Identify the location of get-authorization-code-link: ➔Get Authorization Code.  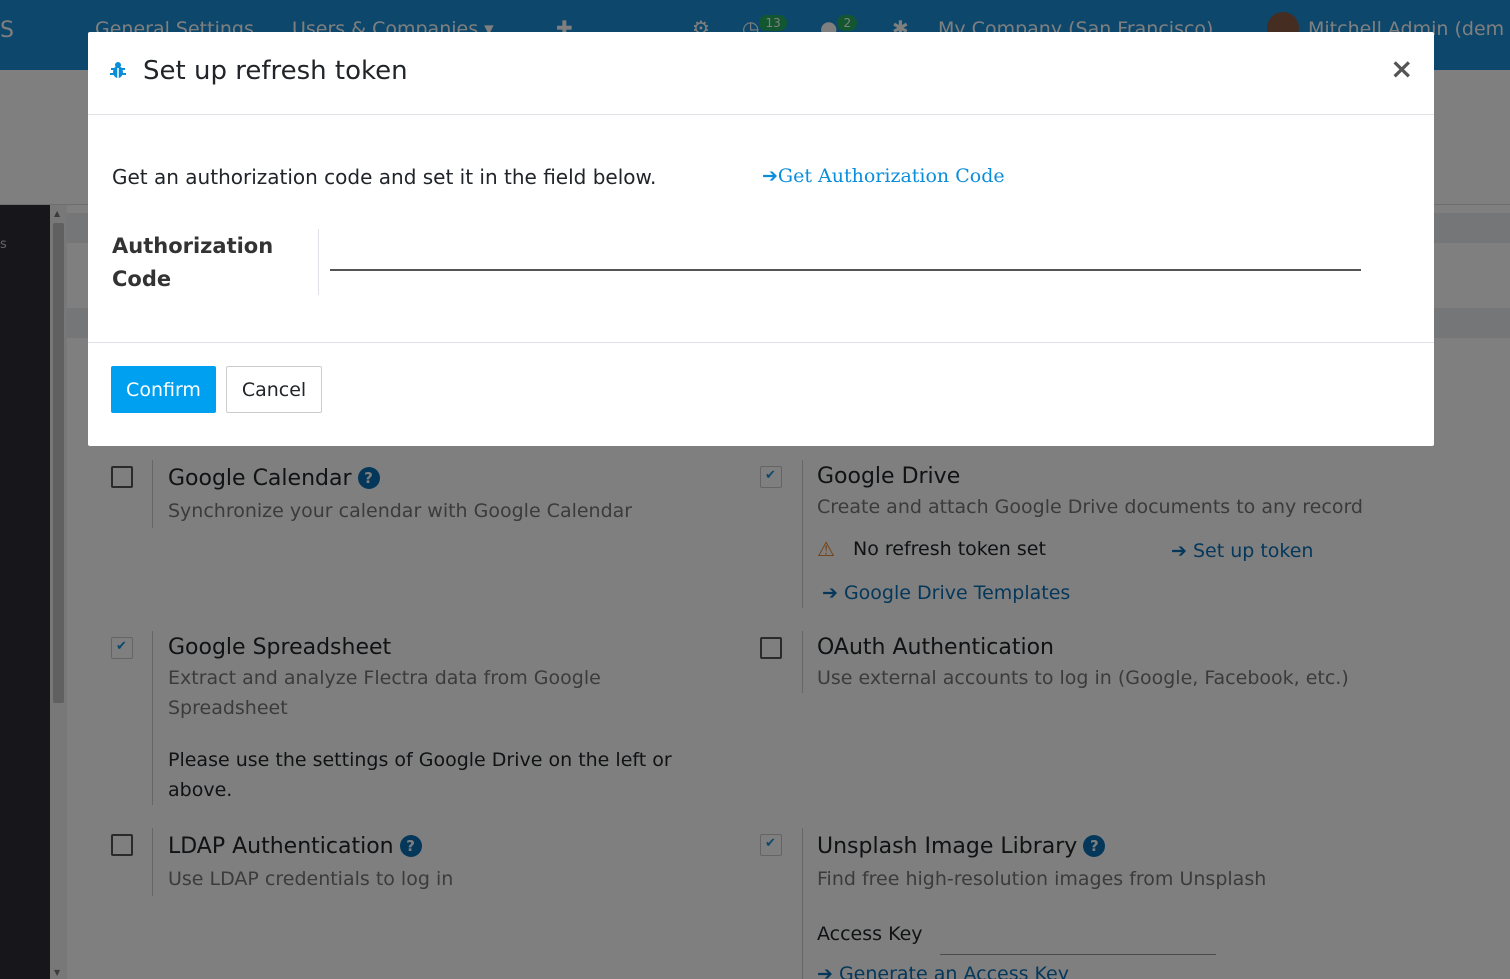
(883, 176).